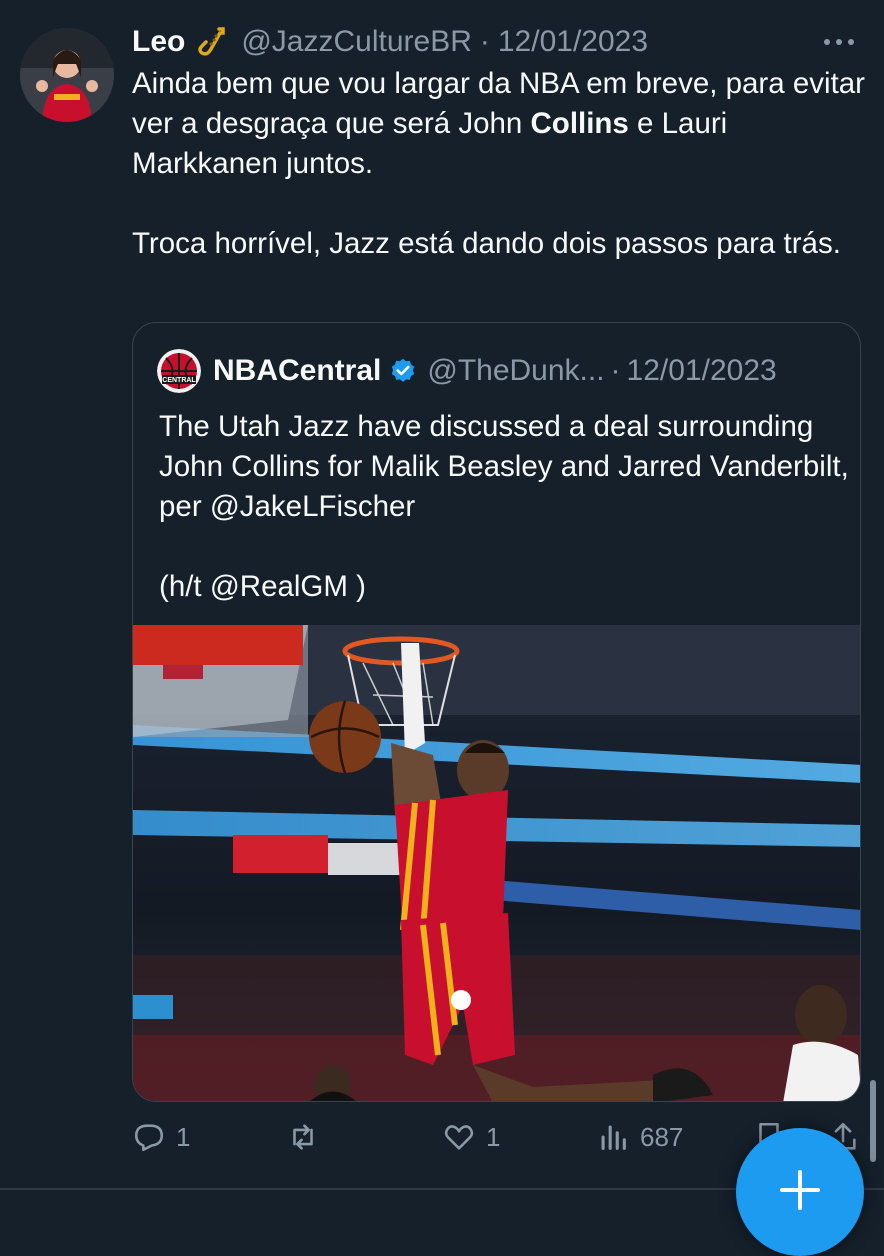  I want to click on tweet-date: 12/01/2023, so click(573, 42).